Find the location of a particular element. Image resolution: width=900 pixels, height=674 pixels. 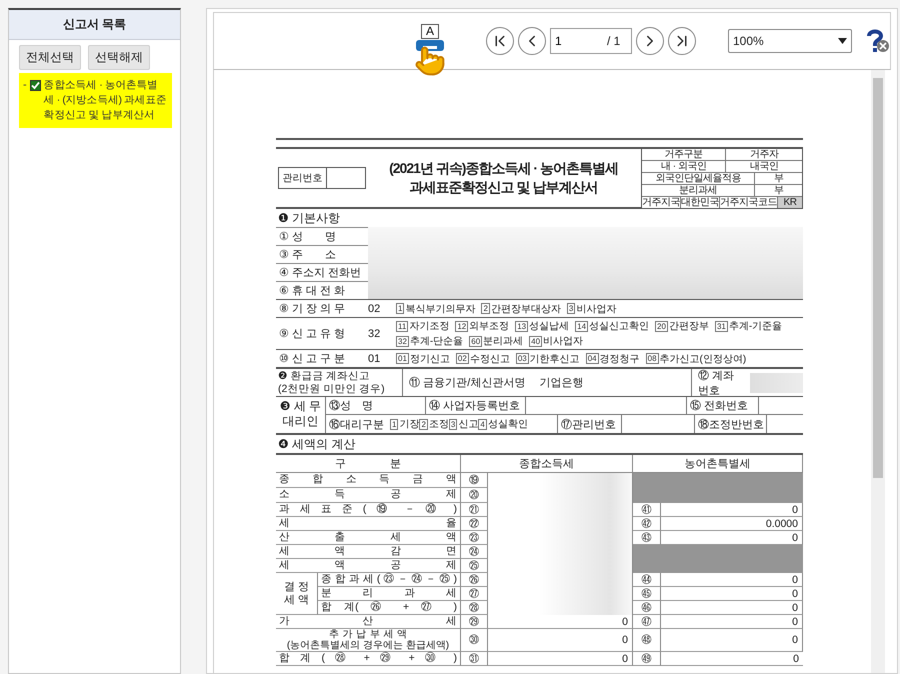

next-page-button is located at coordinates (650, 41).